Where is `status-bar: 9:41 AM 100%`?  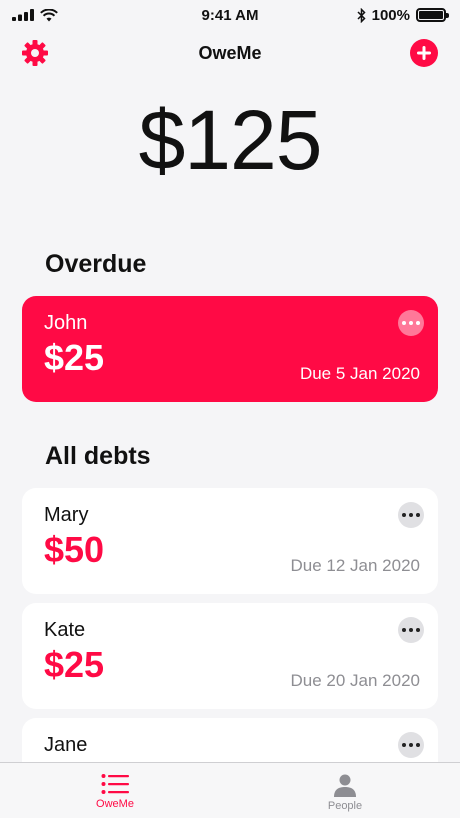
status-bar: 9:41 AM 100% is located at coordinates (230, 15).